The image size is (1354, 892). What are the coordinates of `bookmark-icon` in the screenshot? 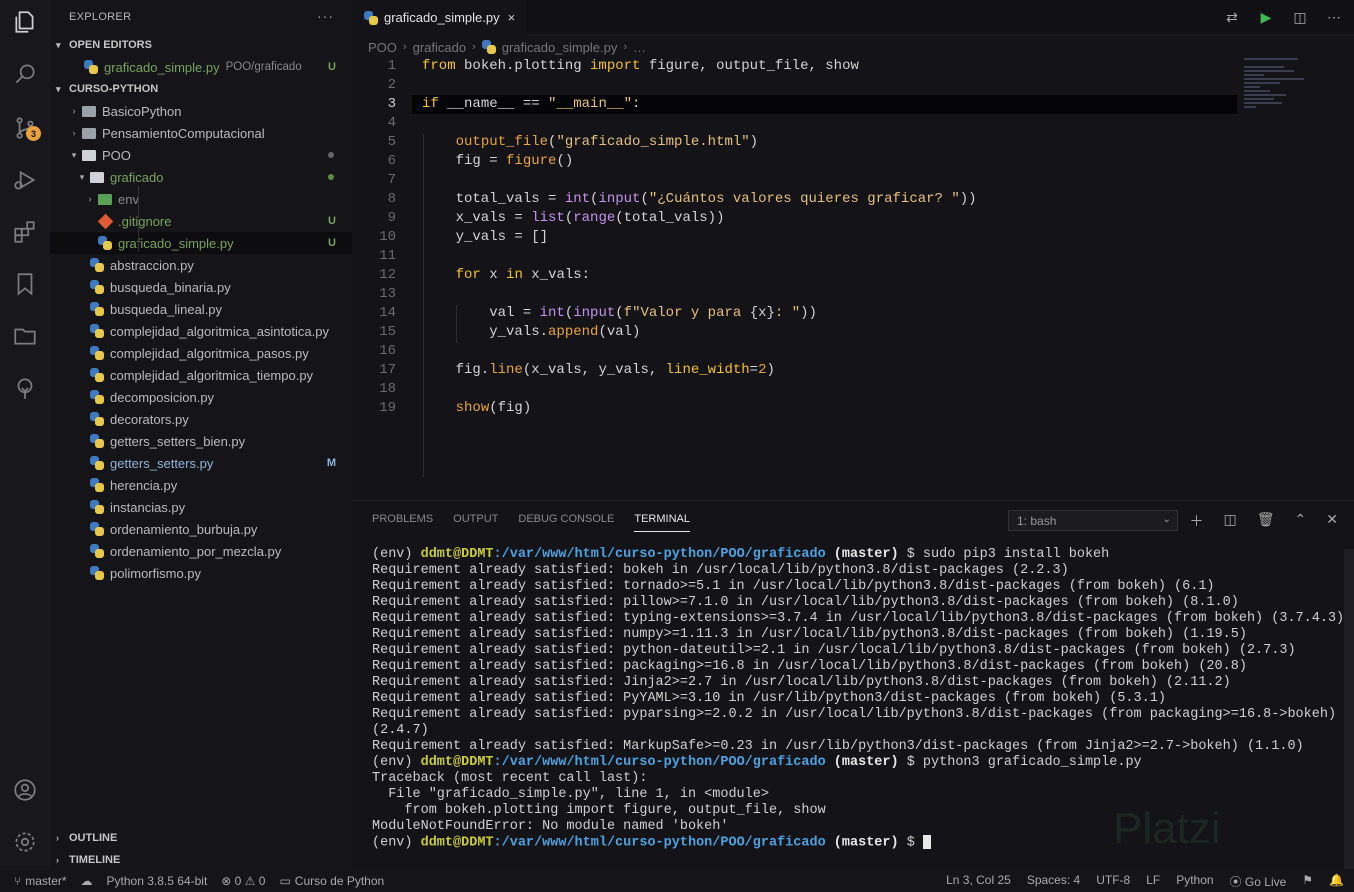 It's located at (25, 284).